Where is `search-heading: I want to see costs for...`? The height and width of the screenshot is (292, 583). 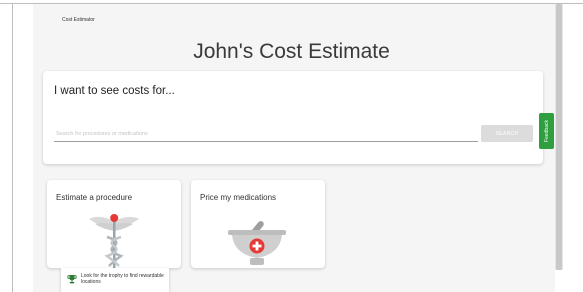
search-heading: I want to see costs for... is located at coordinates (114, 91).